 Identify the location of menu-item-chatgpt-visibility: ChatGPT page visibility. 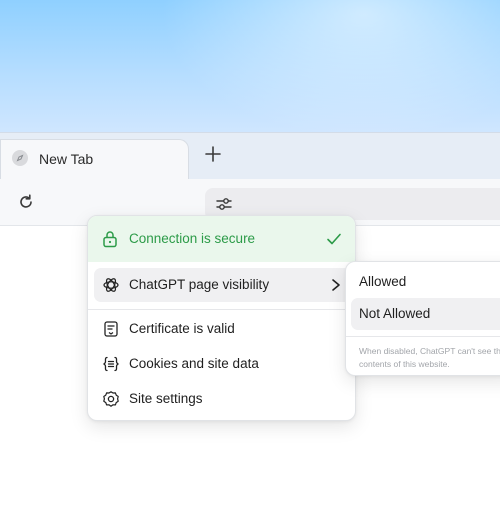
(222, 285).